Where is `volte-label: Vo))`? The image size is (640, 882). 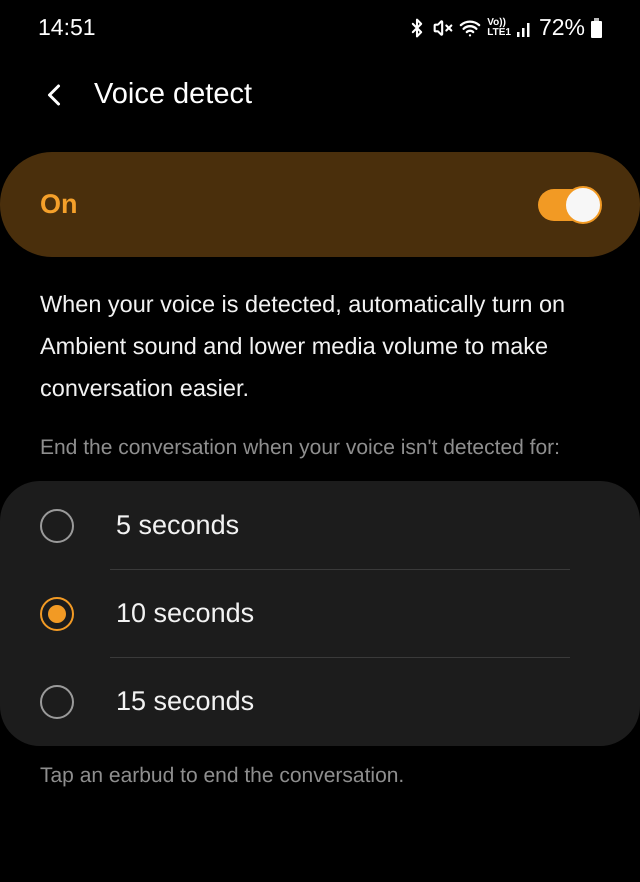 volte-label: Vo)) is located at coordinates (497, 23).